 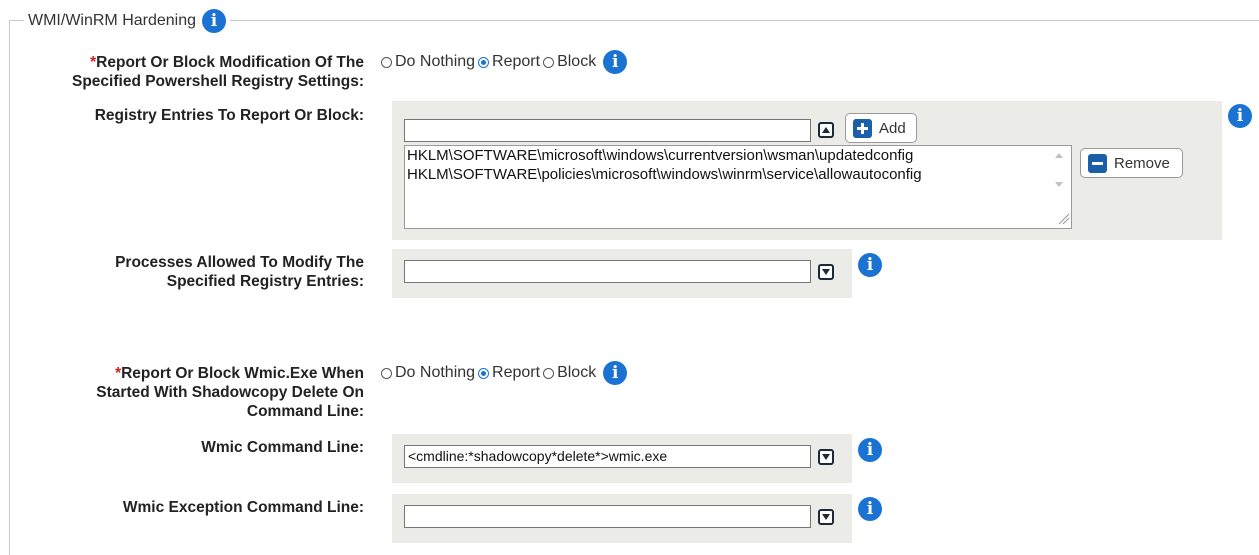 I want to click on label-line: Started With Shadowcopy Delete On, so click(x=230, y=392).